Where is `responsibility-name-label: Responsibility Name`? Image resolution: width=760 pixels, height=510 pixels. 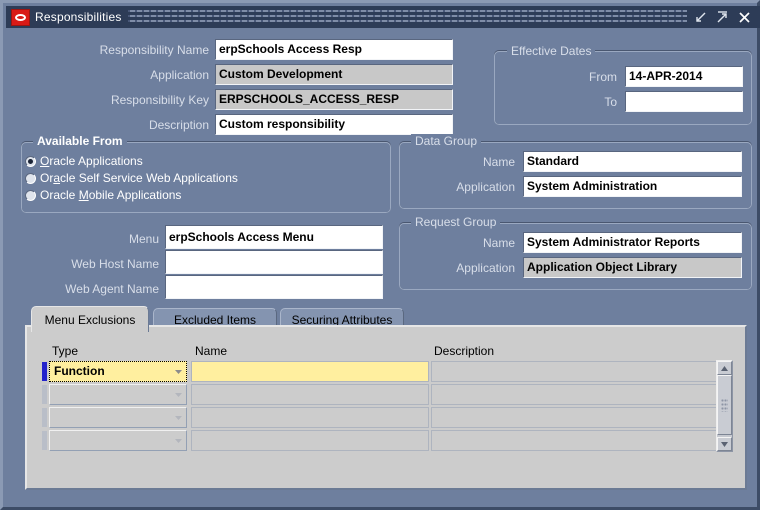
responsibility-name-label: Responsibility Name is located at coordinates (154, 50).